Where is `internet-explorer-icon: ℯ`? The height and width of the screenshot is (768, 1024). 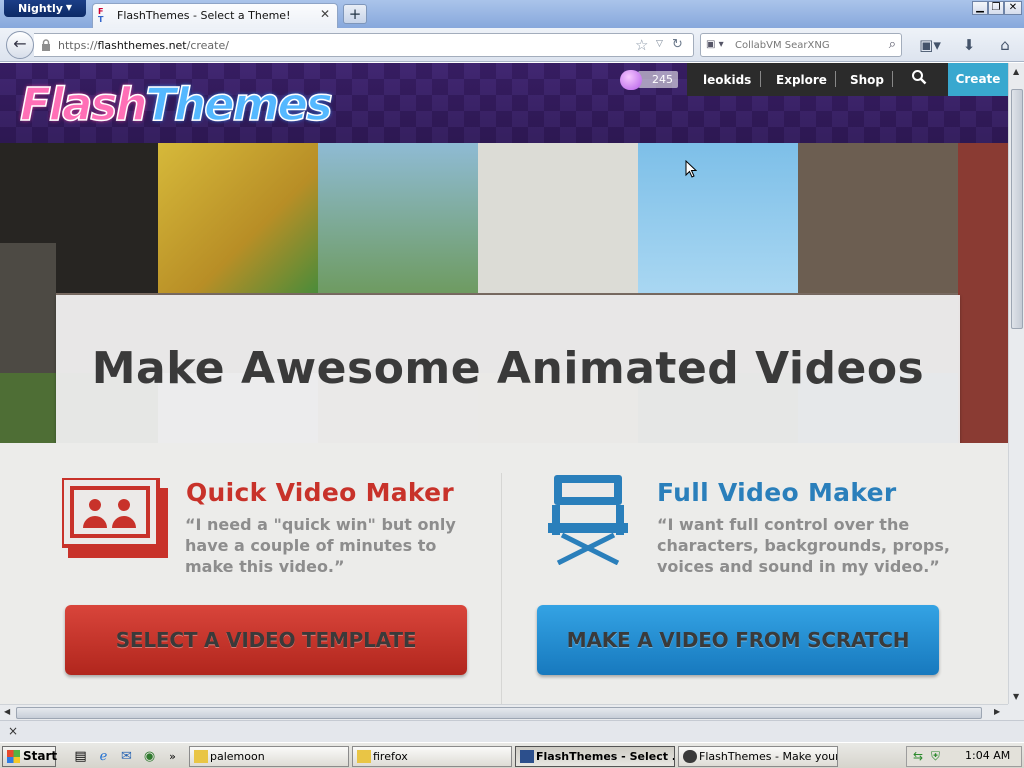
internet-explorer-icon: ℯ is located at coordinates (103, 756).